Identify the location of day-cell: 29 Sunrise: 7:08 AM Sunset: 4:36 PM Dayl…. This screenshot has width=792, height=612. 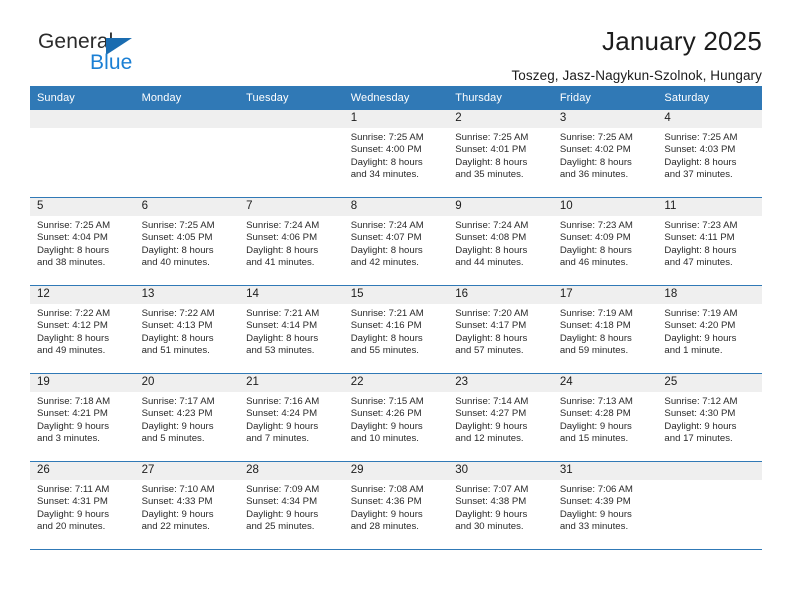
(396, 505).